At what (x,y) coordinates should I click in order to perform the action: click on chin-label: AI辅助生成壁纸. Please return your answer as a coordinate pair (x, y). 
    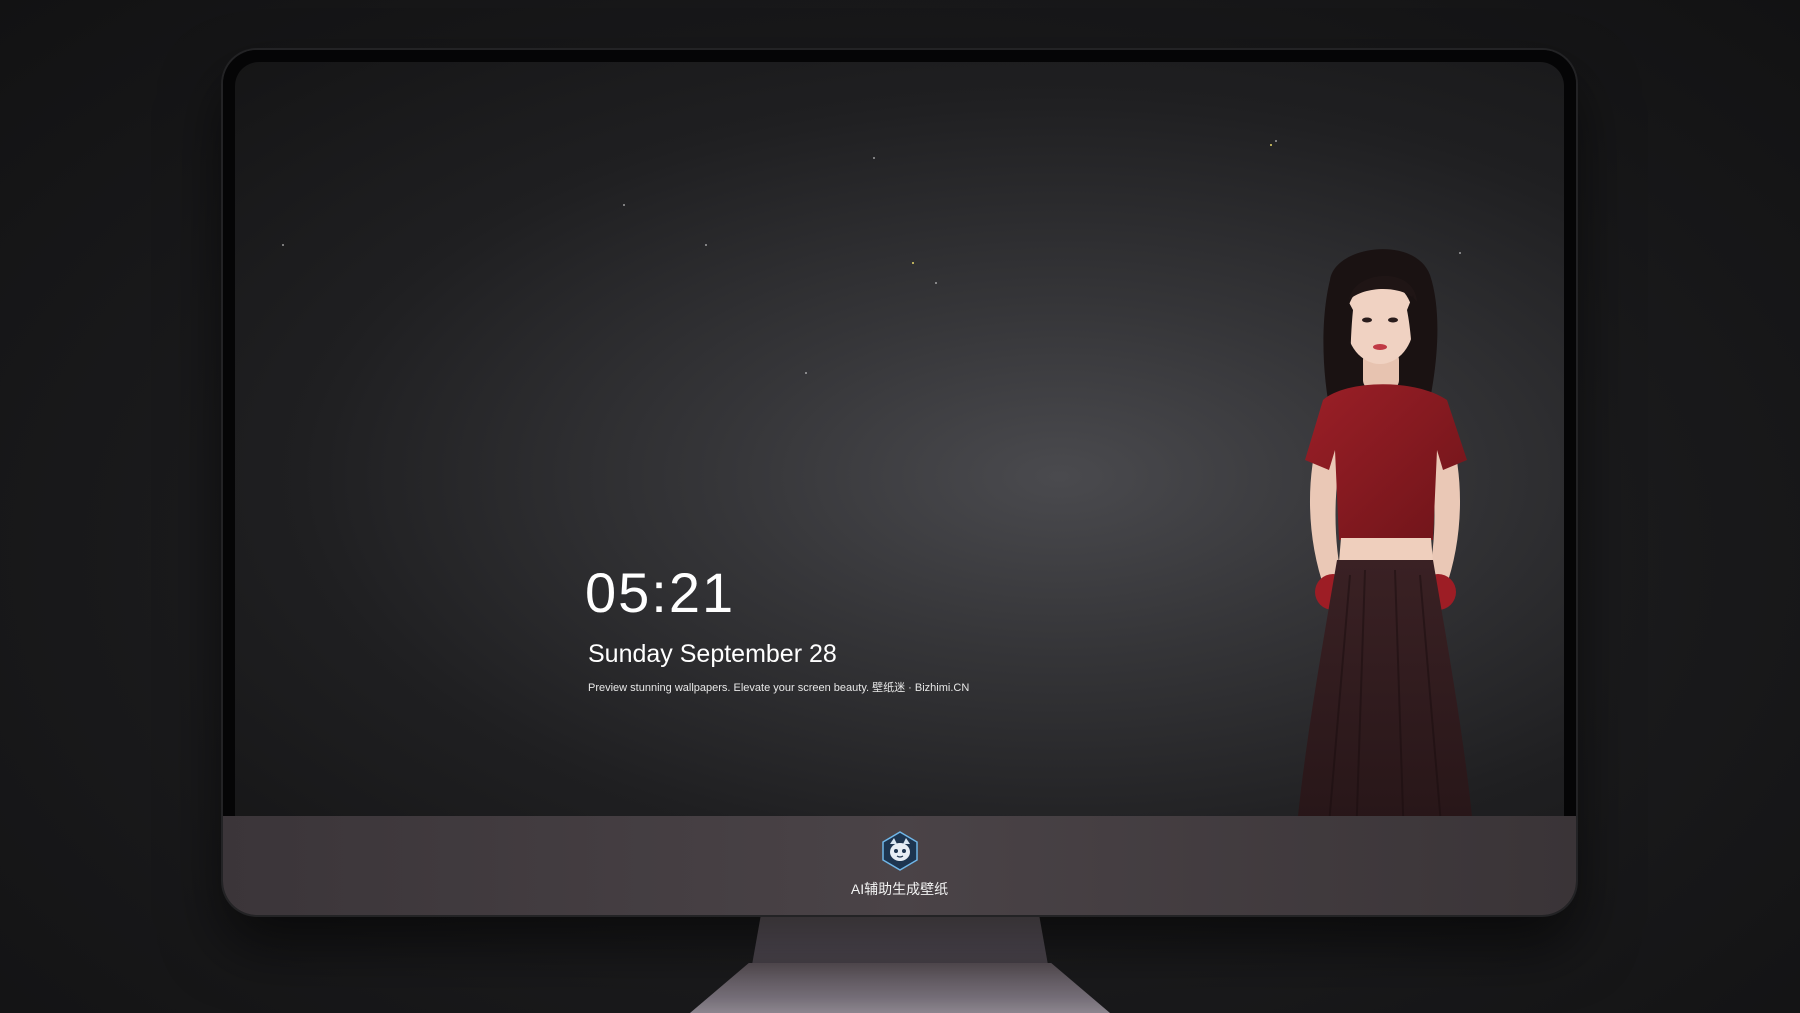
    Looking at the image, I should click on (899, 889).